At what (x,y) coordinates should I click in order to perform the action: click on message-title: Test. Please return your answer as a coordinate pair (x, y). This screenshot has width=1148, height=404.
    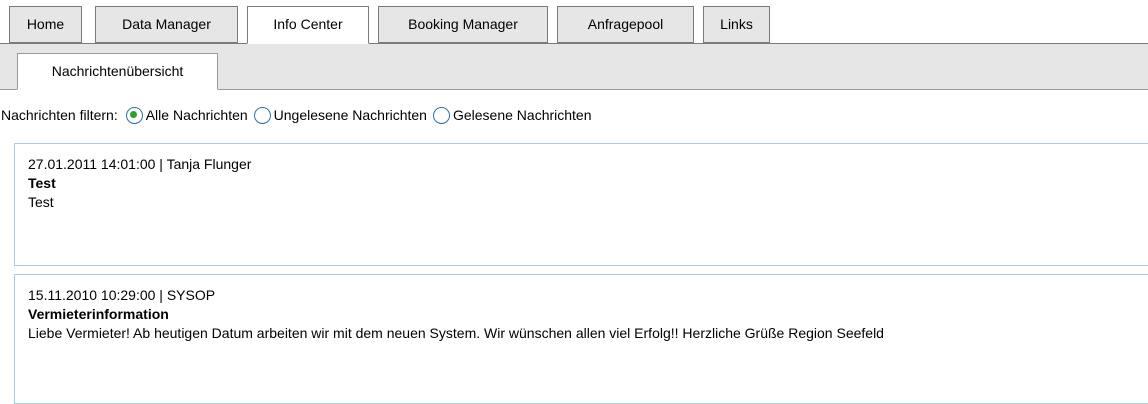
    Looking at the image, I should click on (42, 183).